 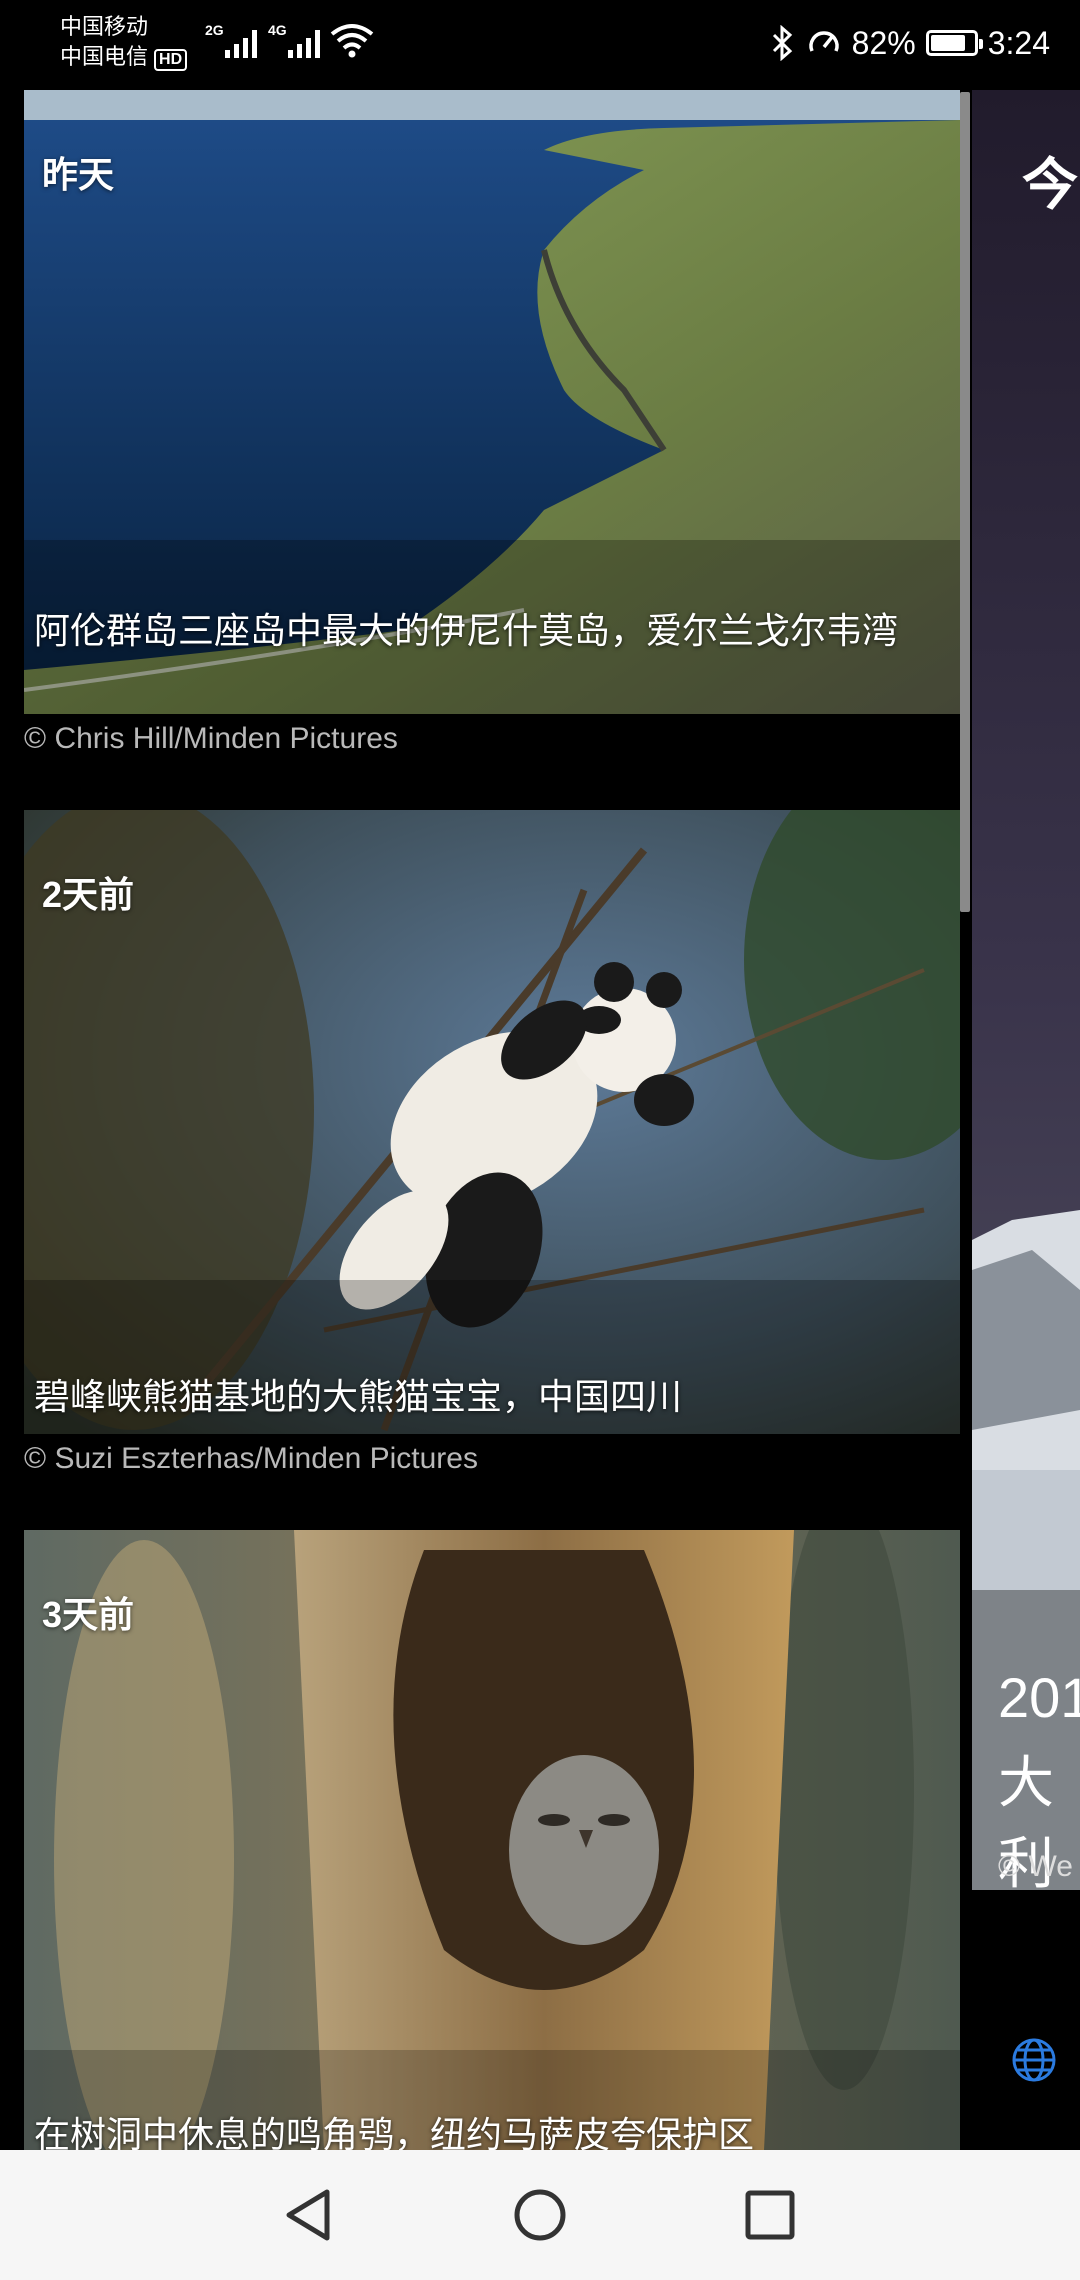 I want to click on carrier-2: 中国电信, so click(x=104, y=56).